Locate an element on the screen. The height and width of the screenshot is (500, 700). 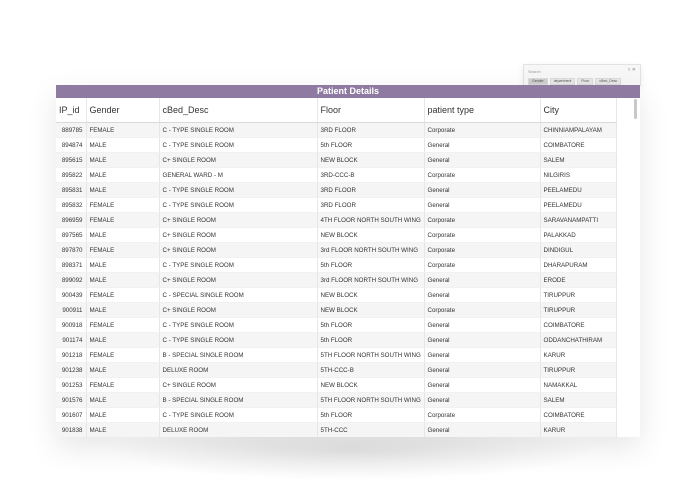
filter-panel-icons: ▿ ✕ is located at coordinates (632, 70).